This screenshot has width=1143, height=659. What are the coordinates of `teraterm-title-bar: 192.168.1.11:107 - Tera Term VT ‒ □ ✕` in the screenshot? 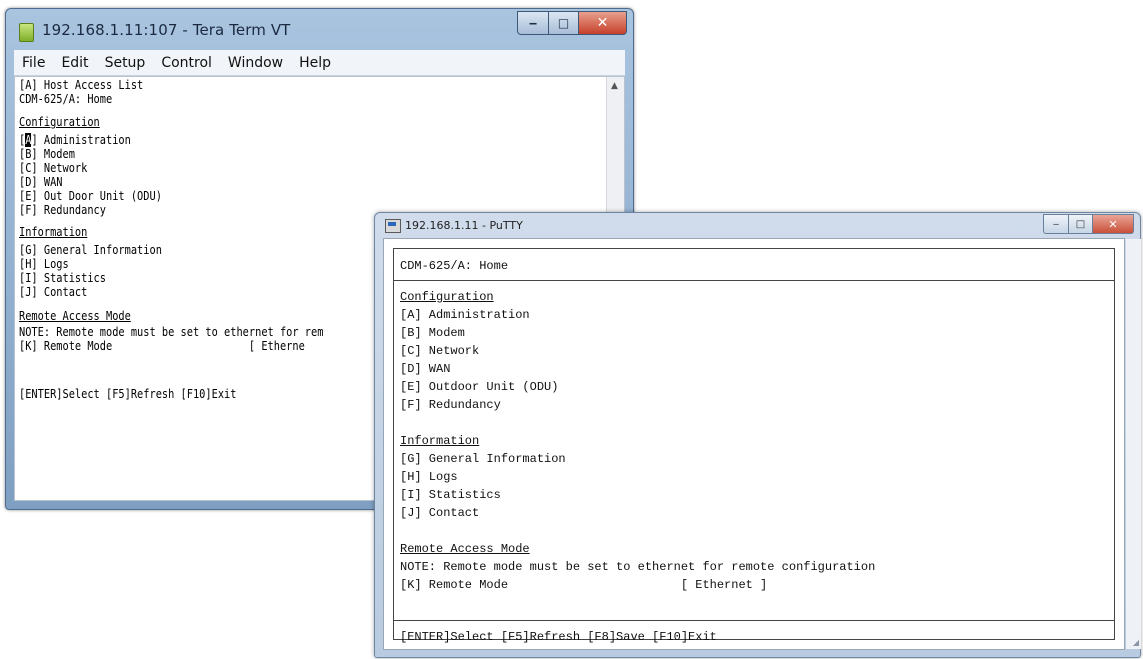 It's located at (319, 29).